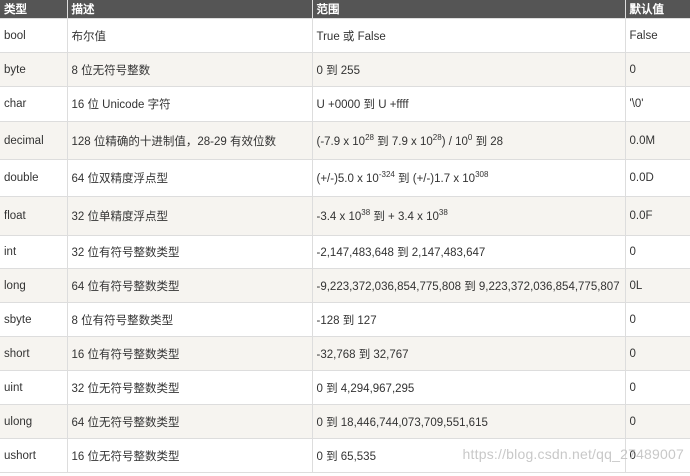 Image resolution: width=690 pixels, height=476 pixels. What do you see at coordinates (34, 387) in the screenshot?
I see `type-cell: uint` at bounding box center [34, 387].